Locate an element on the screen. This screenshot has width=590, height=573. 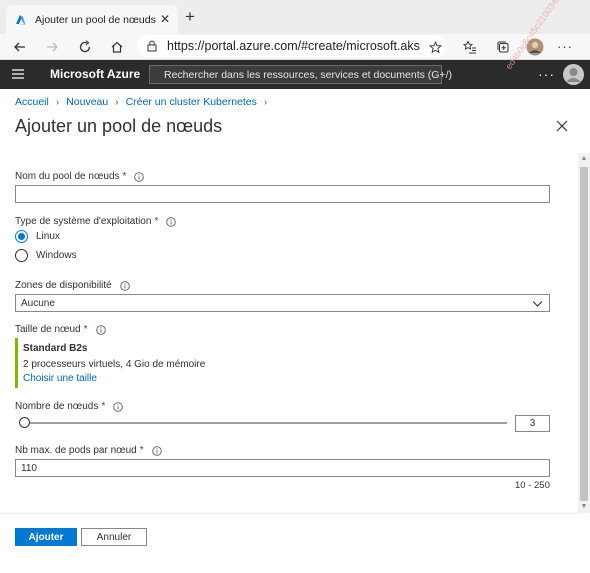
choose-size-link: Choisir une taille is located at coordinates (129, 378).